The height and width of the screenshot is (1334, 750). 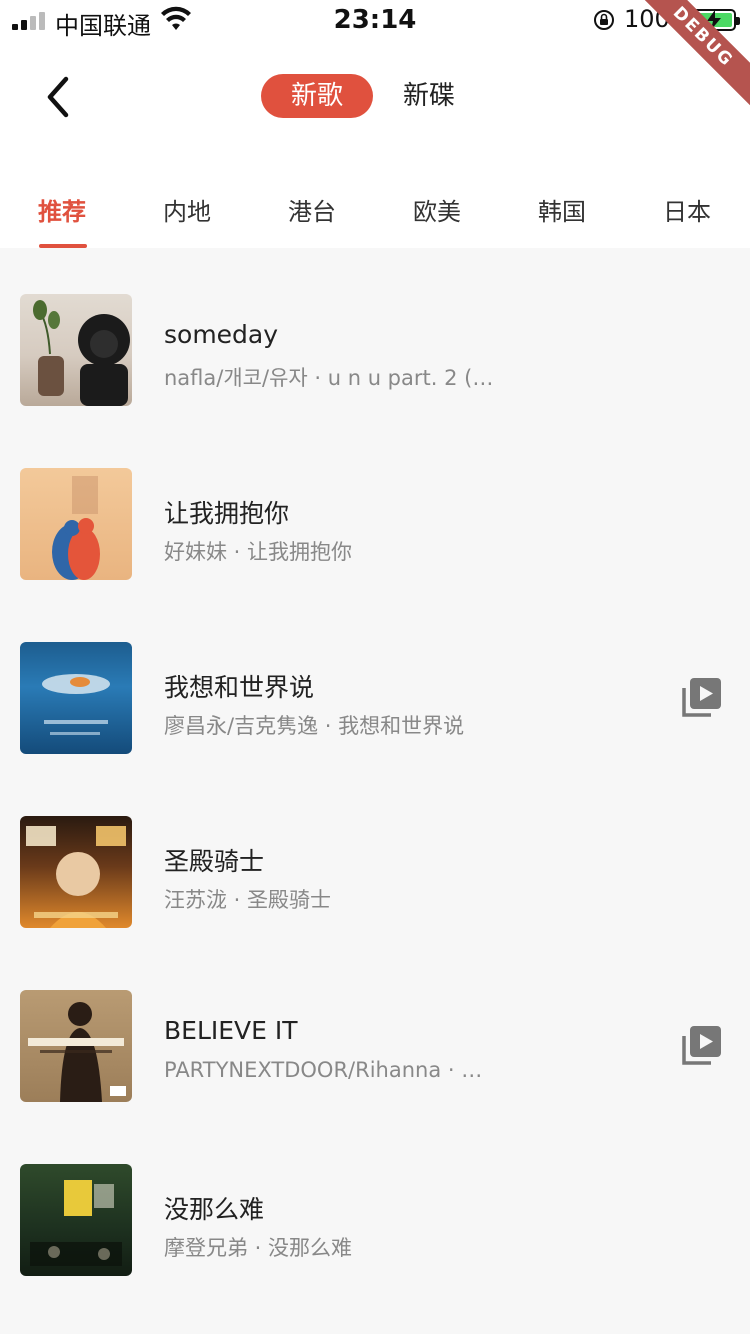 I want to click on segment-new-albums: 新碟, so click(x=429, y=96).